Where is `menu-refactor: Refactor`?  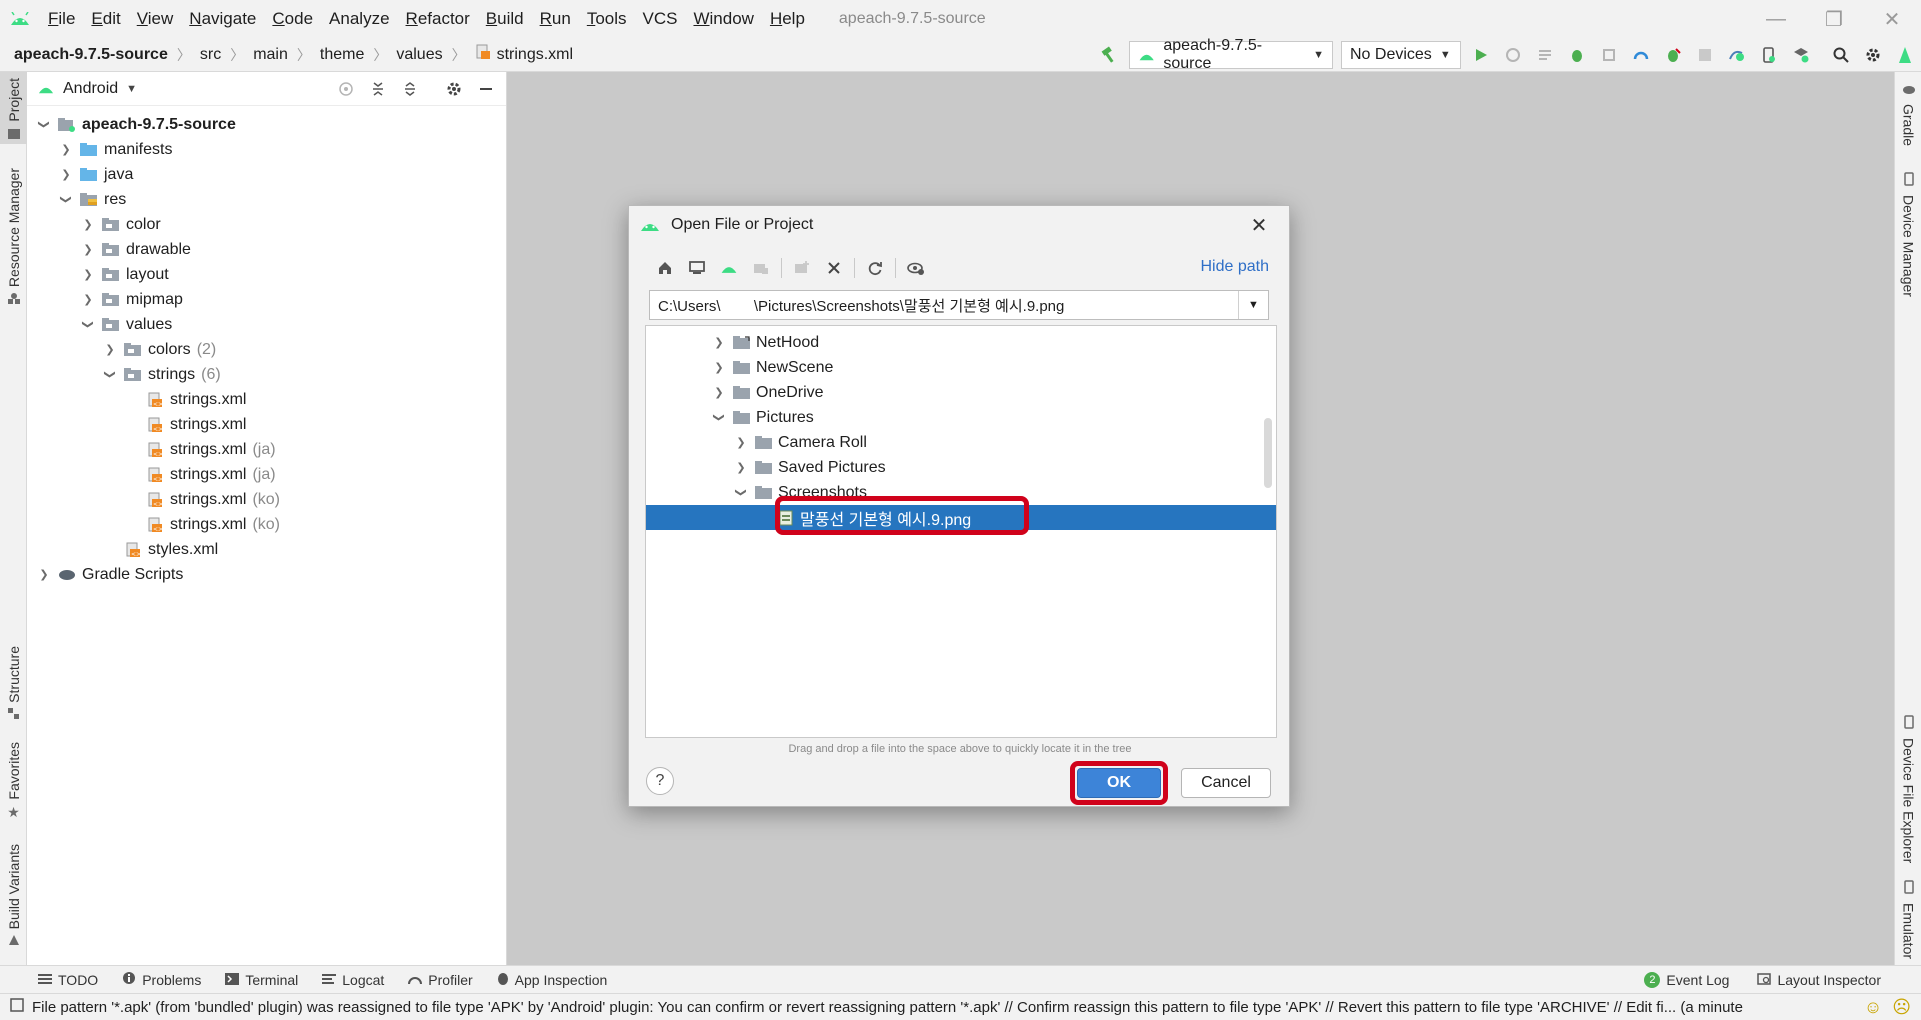
menu-refactor: Refactor is located at coordinates (438, 19).